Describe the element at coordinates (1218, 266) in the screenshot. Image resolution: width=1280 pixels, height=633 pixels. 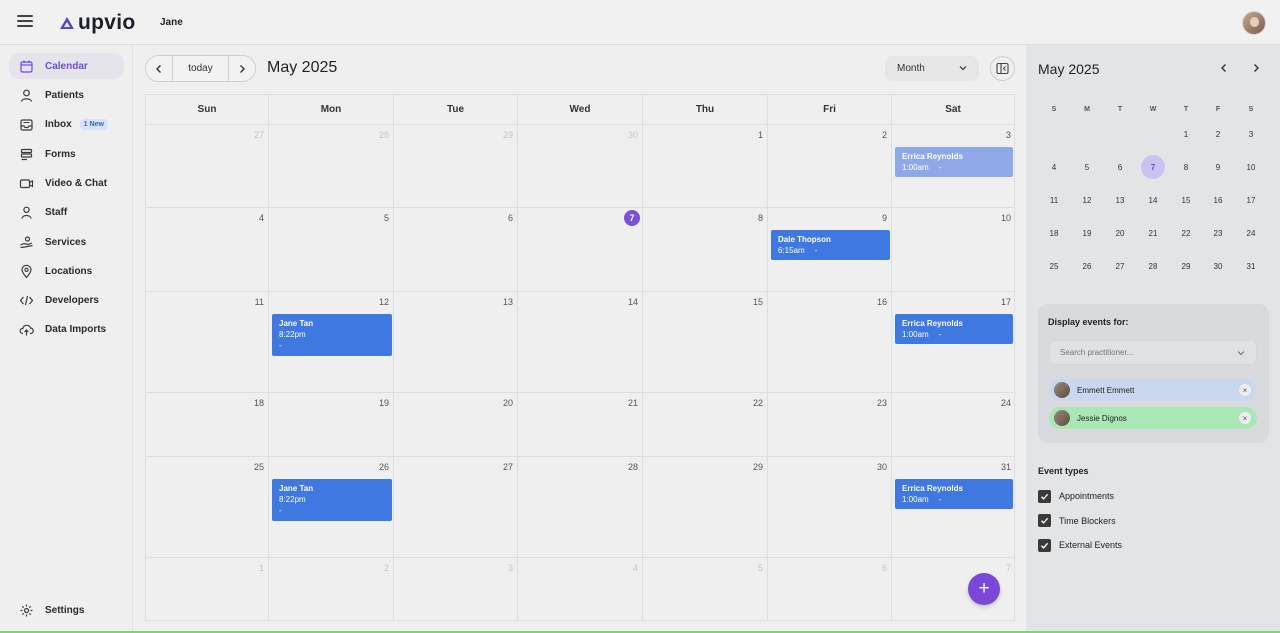
I see `mini-day: 30` at that location.